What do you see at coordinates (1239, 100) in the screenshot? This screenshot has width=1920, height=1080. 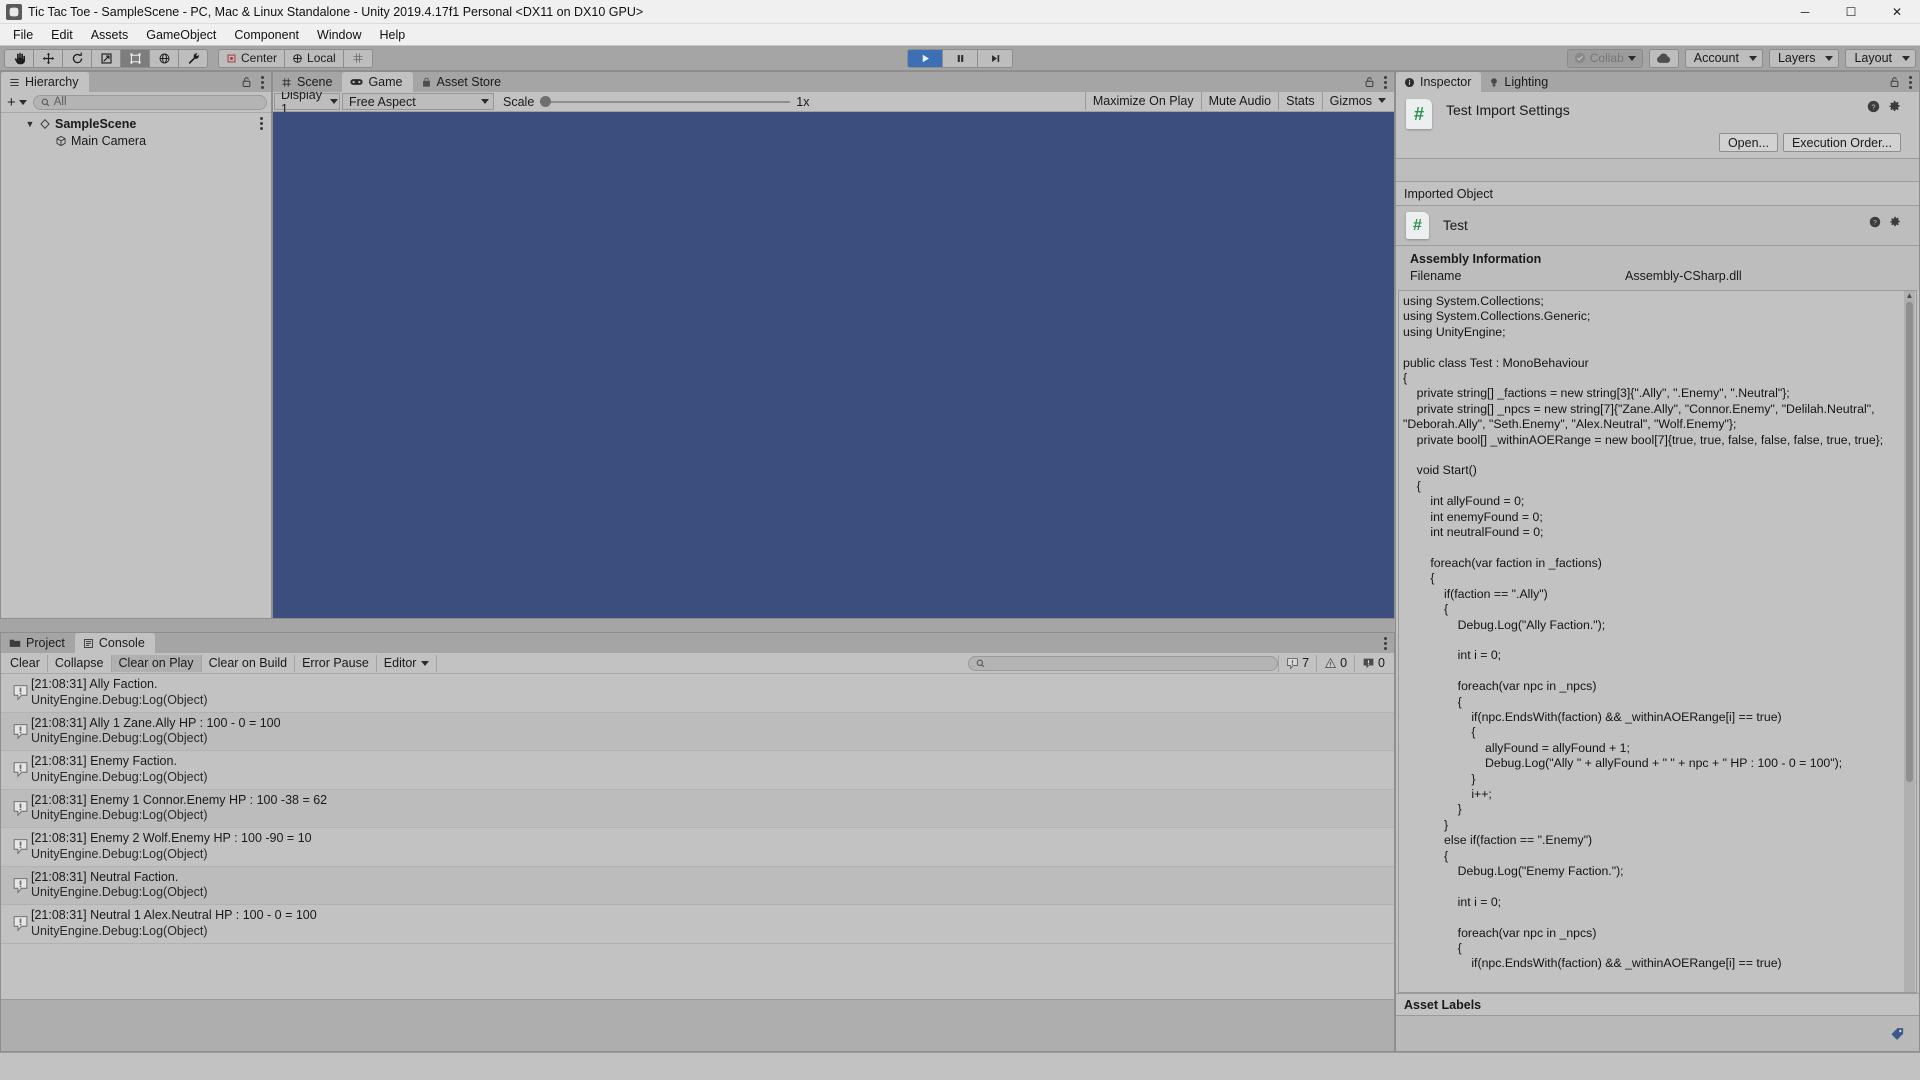 I see `mute-audio-toggle: Mute Audio` at bounding box center [1239, 100].